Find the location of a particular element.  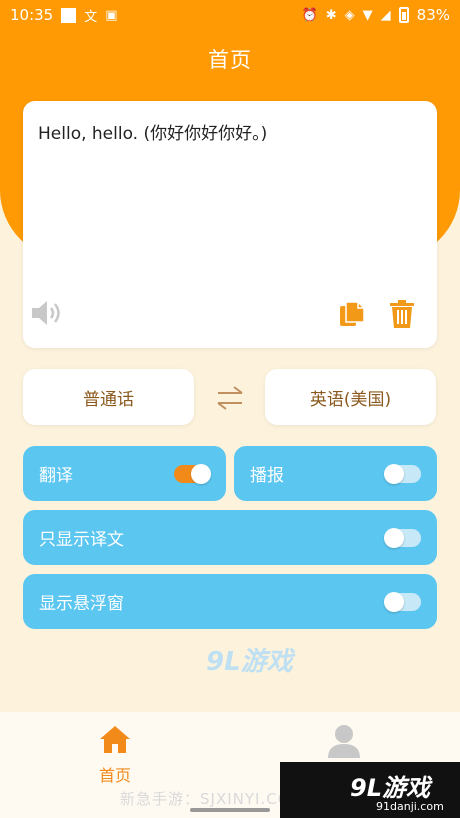

copy-icon is located at coordinates (352, 314).